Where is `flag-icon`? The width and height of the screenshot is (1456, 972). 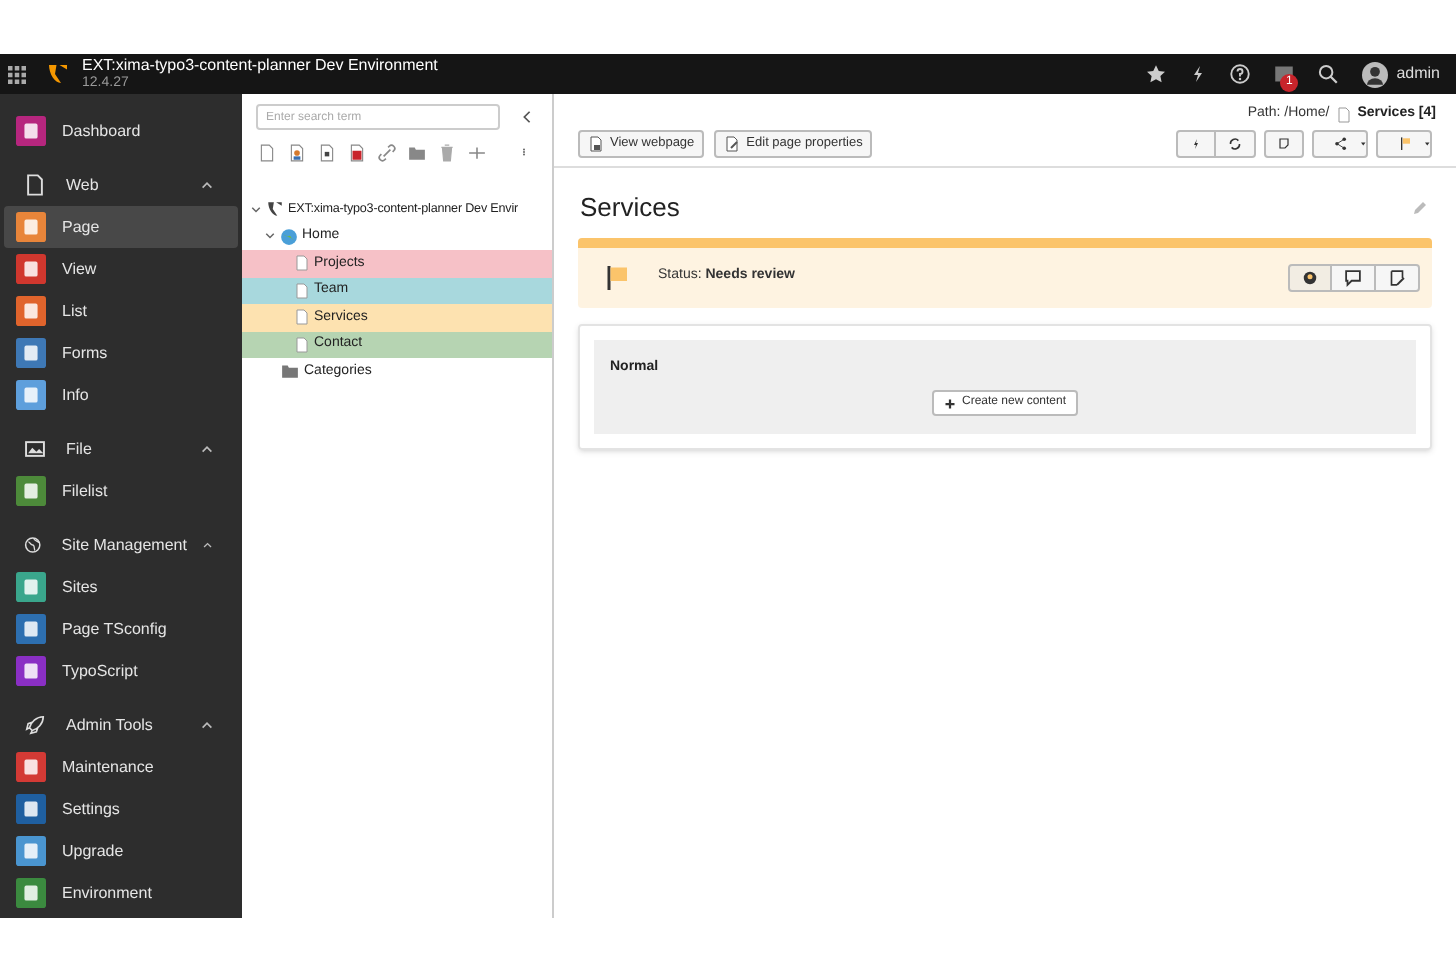
flag-icon is located at coordinates (618, 277).